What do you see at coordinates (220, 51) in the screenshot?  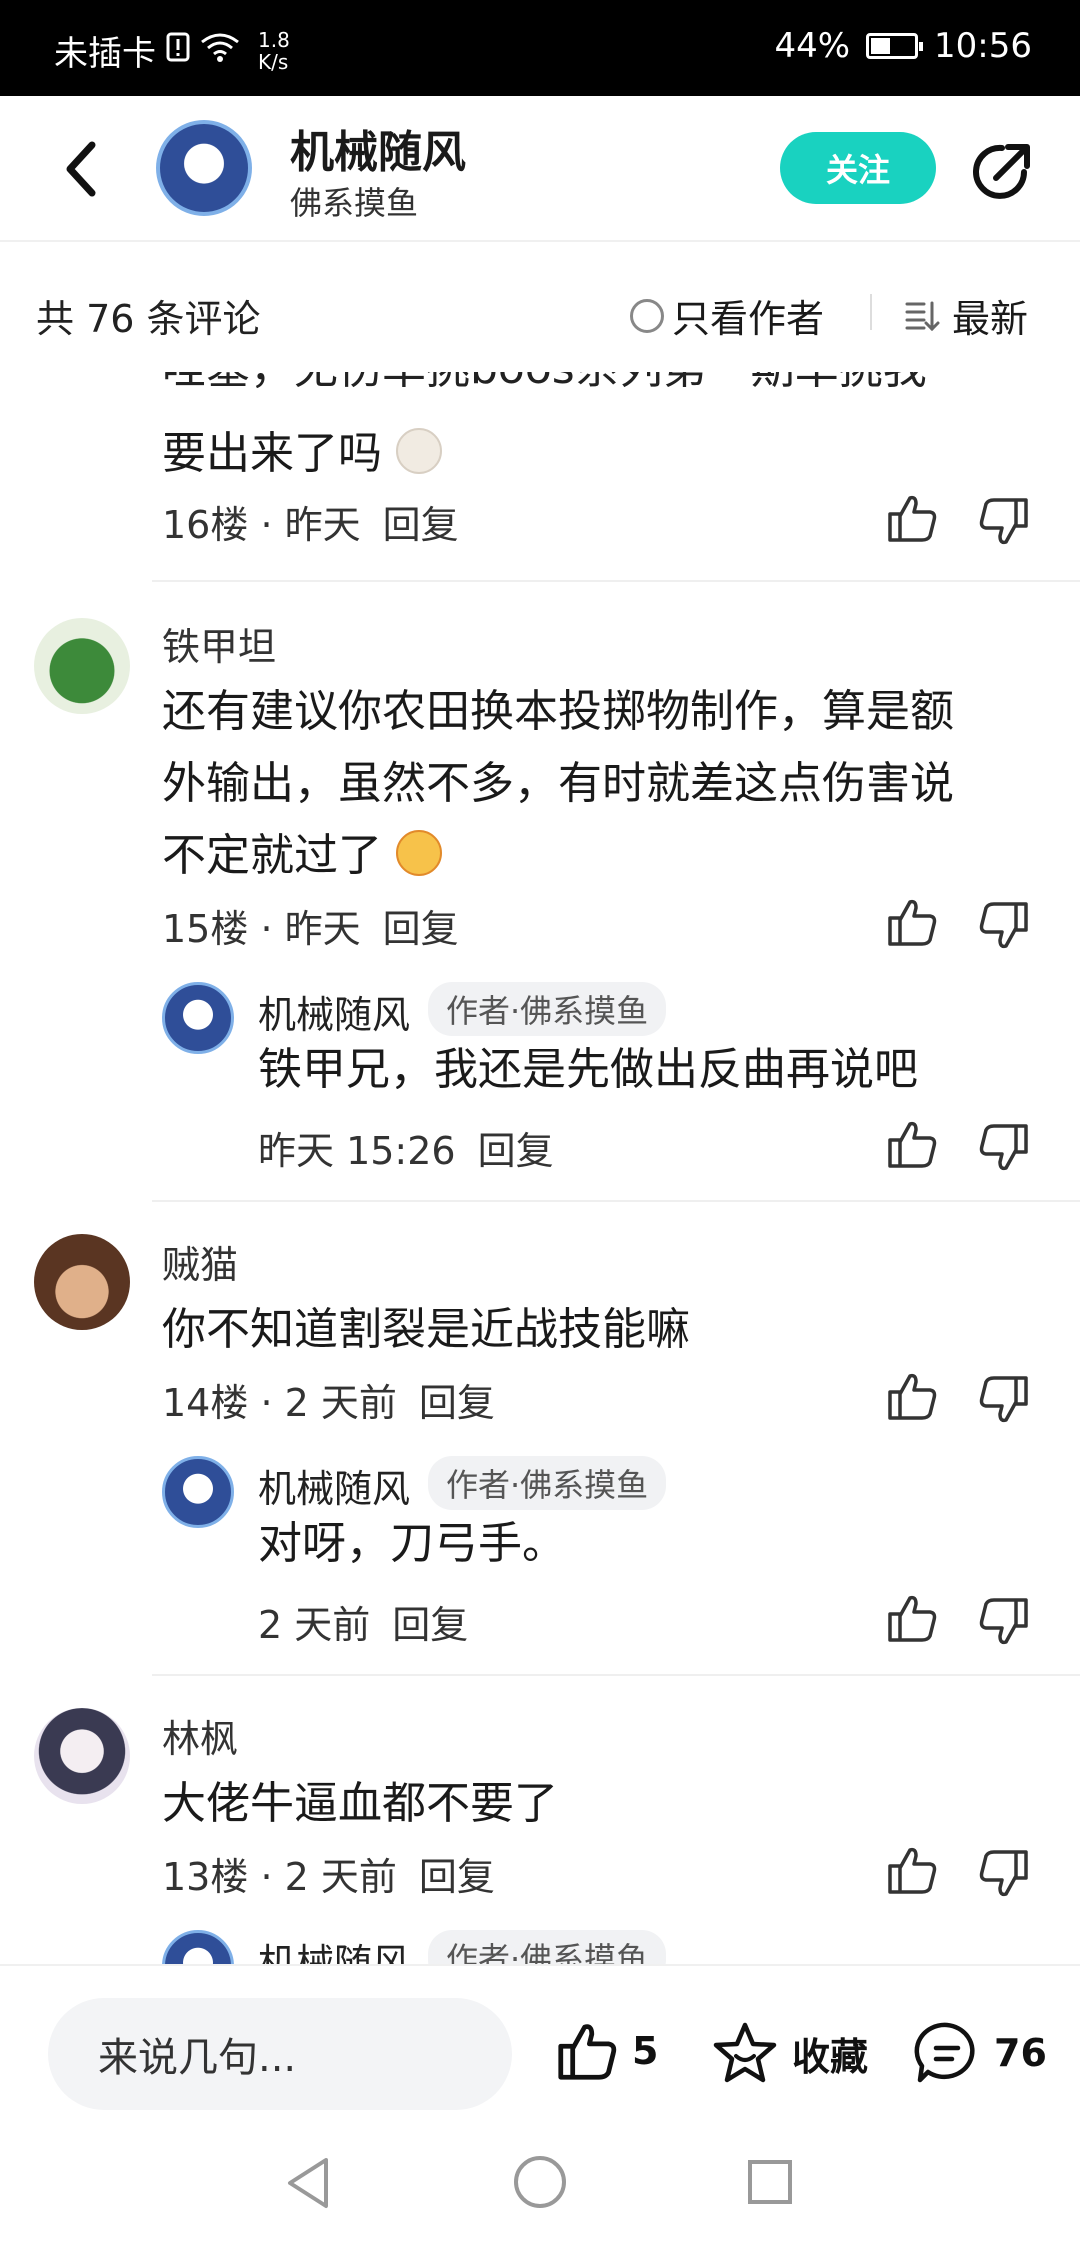 I see `wifi-icon` at bounding box center [220, 51].